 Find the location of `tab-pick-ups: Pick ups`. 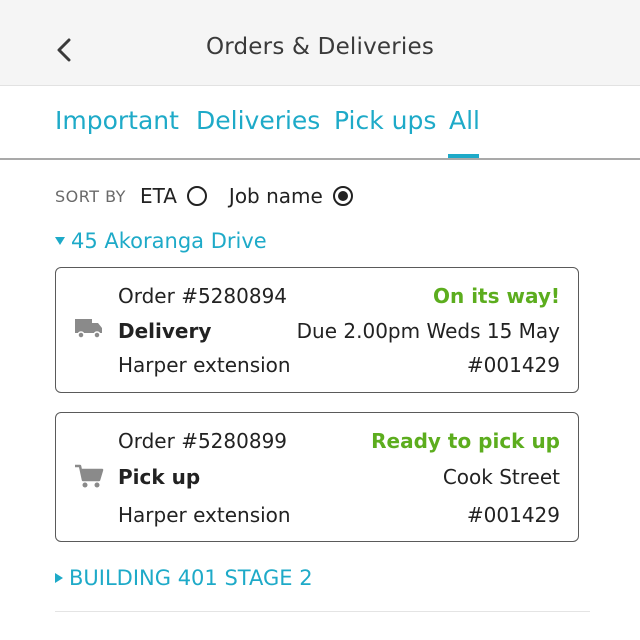

tab-pick-ups: Pick ups is located at coordinates (385, 120).